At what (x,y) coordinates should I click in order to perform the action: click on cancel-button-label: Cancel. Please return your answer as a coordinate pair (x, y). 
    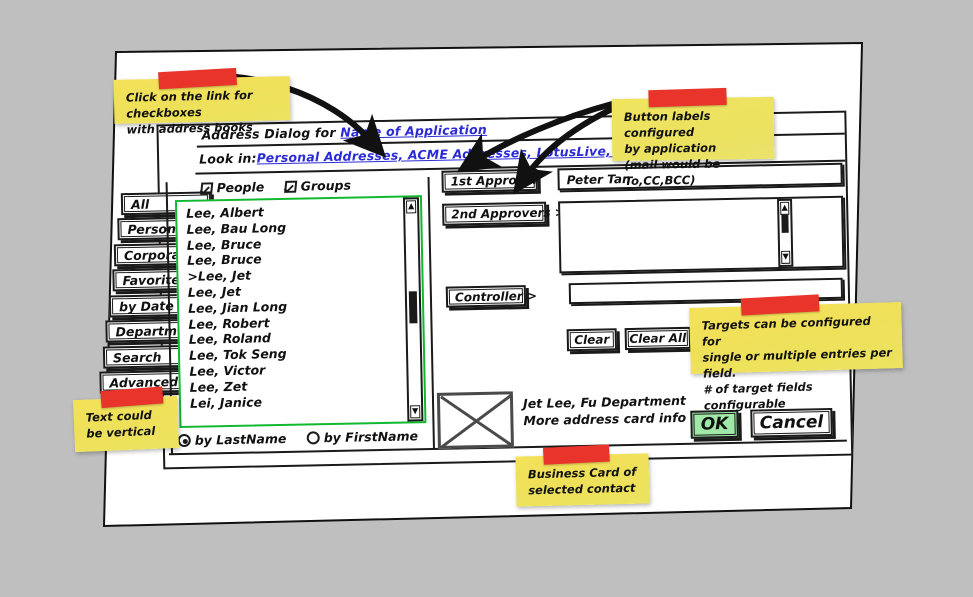
    Looking at the image, I should click on (792, 422).